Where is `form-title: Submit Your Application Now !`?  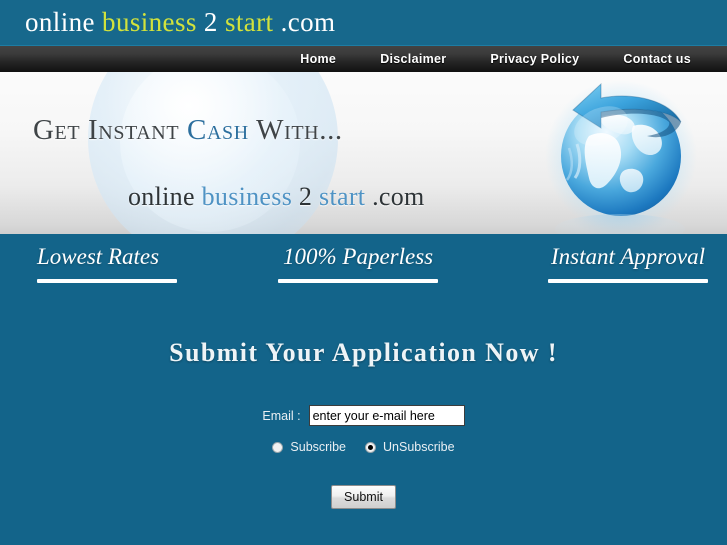 form-title: Submit Your Application Now ! is located at coordinates (363, 352).